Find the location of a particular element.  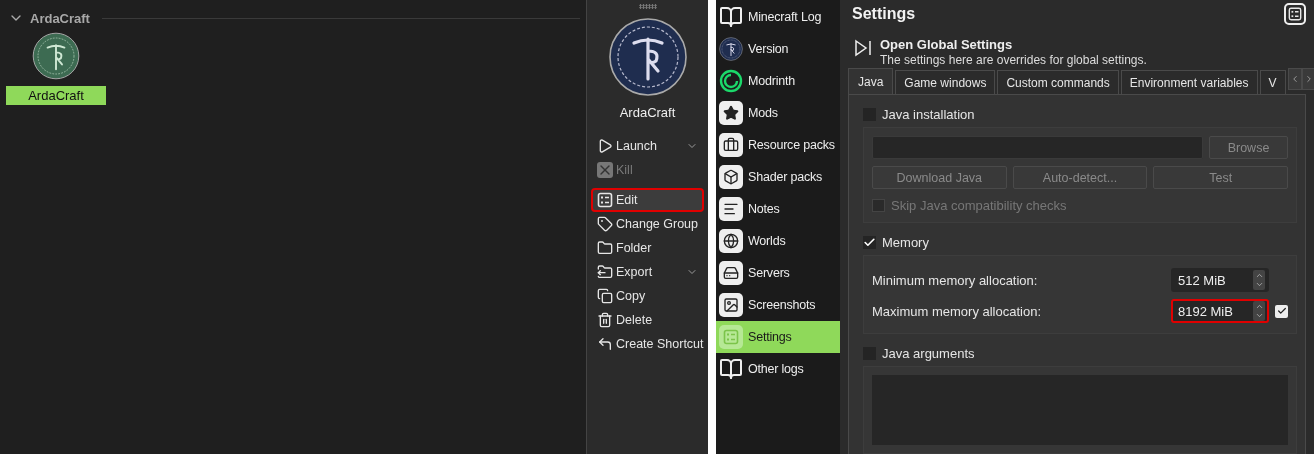

tag-icon is located at coordinates (605, 224).